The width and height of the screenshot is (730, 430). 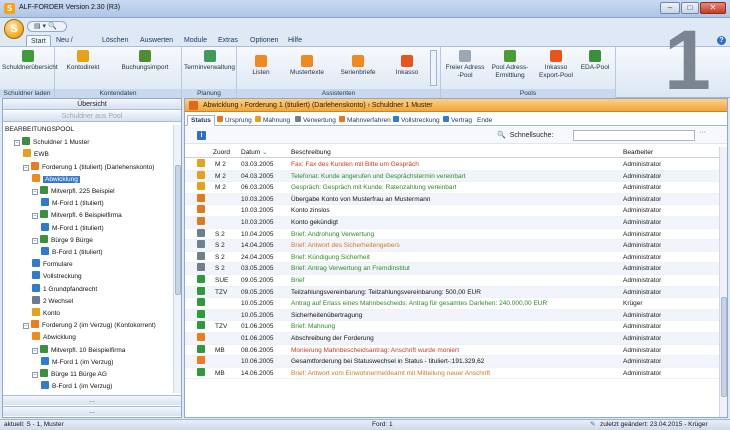 I want to click on col-bearbeiter: Bearbeiter, so click(x=638, y=152).